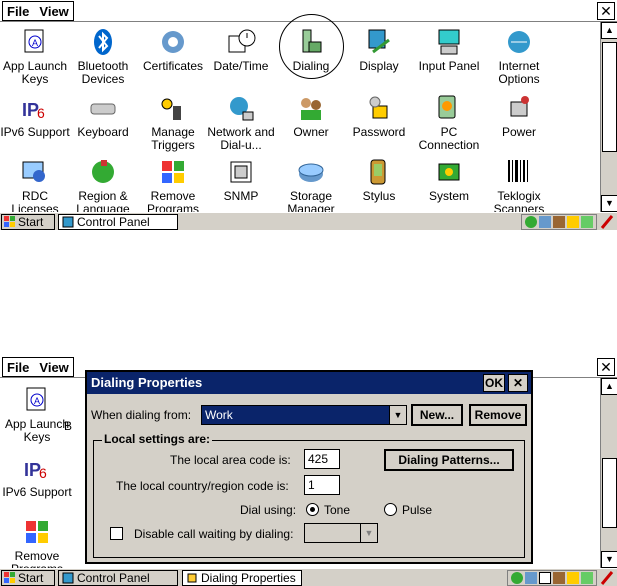  What do you see at coordinates (606, 11) in the screenshot?
I see `close-button: ✕` at bounding box center [606, 11].